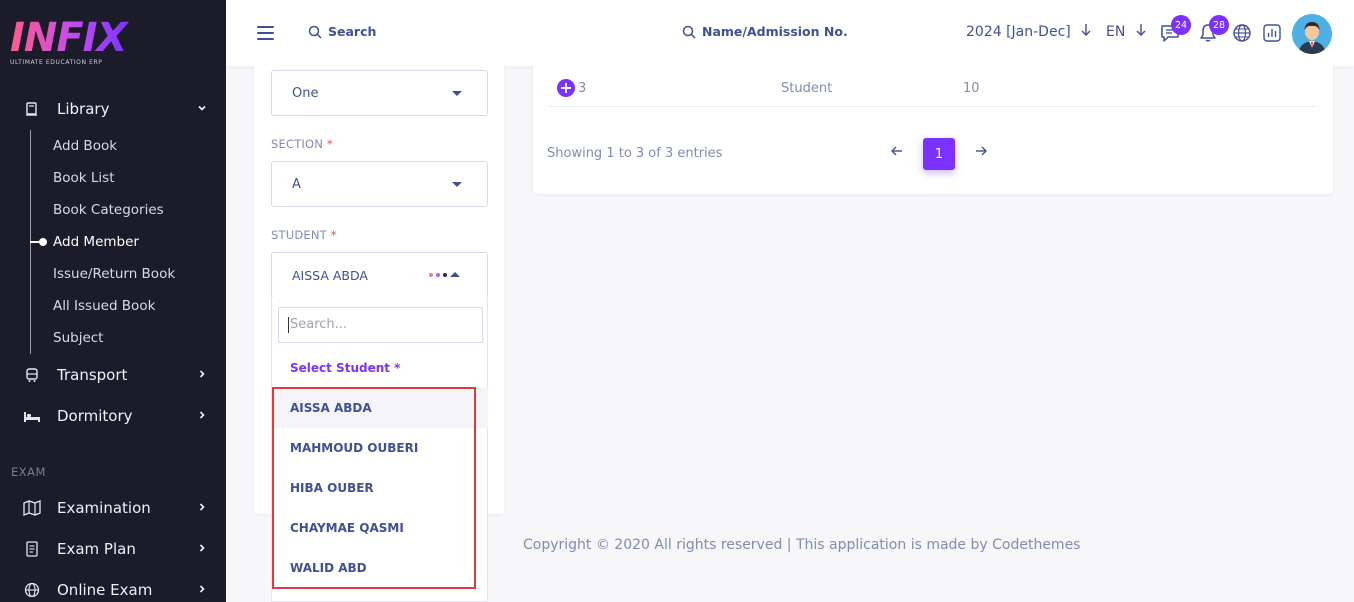 The width and height of the screenshot is (1354, 602). What do you see at coordinates (43, 242) in the screenshot?
I see `active-indicator-dot` at bounding box center [43, 242].